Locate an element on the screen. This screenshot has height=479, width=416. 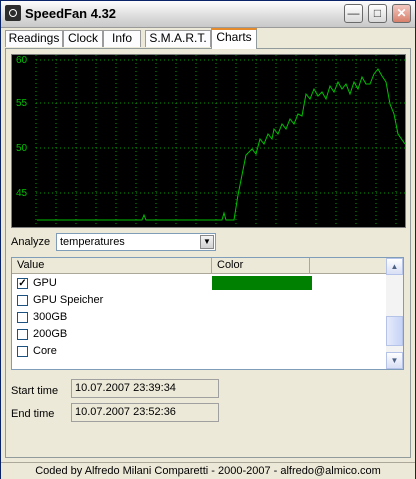
list-item: 200GB is located at coordinates (199, 335).